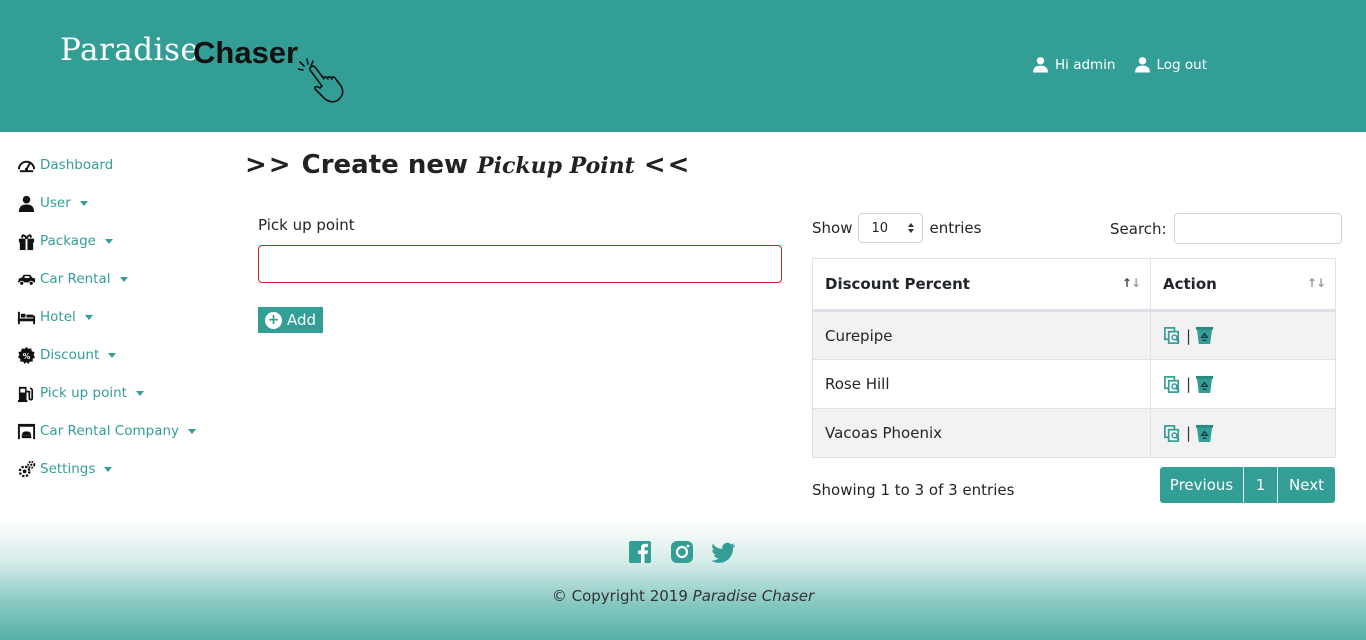 This screenshot has height=640, width=1366. I want to click on user-links: Hi admin Log out, so click(1119, 64).